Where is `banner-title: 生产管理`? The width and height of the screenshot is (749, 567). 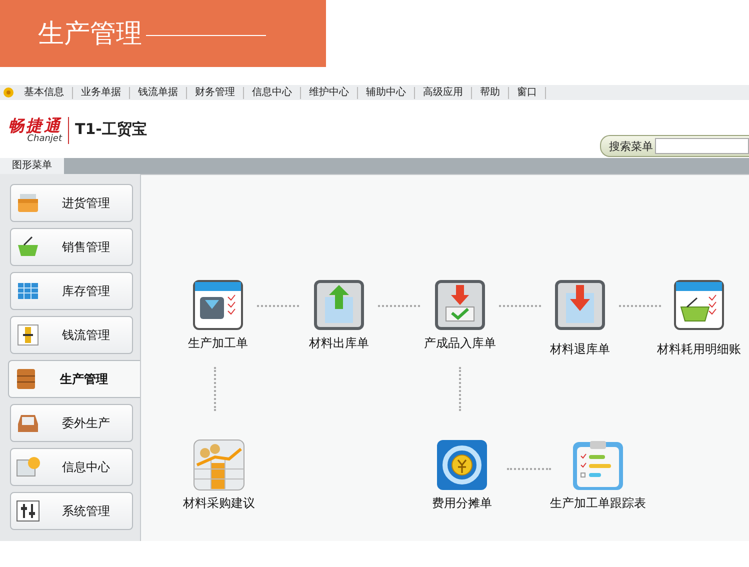
banner-title: 生产管理 is located at coordinates (90, 34).